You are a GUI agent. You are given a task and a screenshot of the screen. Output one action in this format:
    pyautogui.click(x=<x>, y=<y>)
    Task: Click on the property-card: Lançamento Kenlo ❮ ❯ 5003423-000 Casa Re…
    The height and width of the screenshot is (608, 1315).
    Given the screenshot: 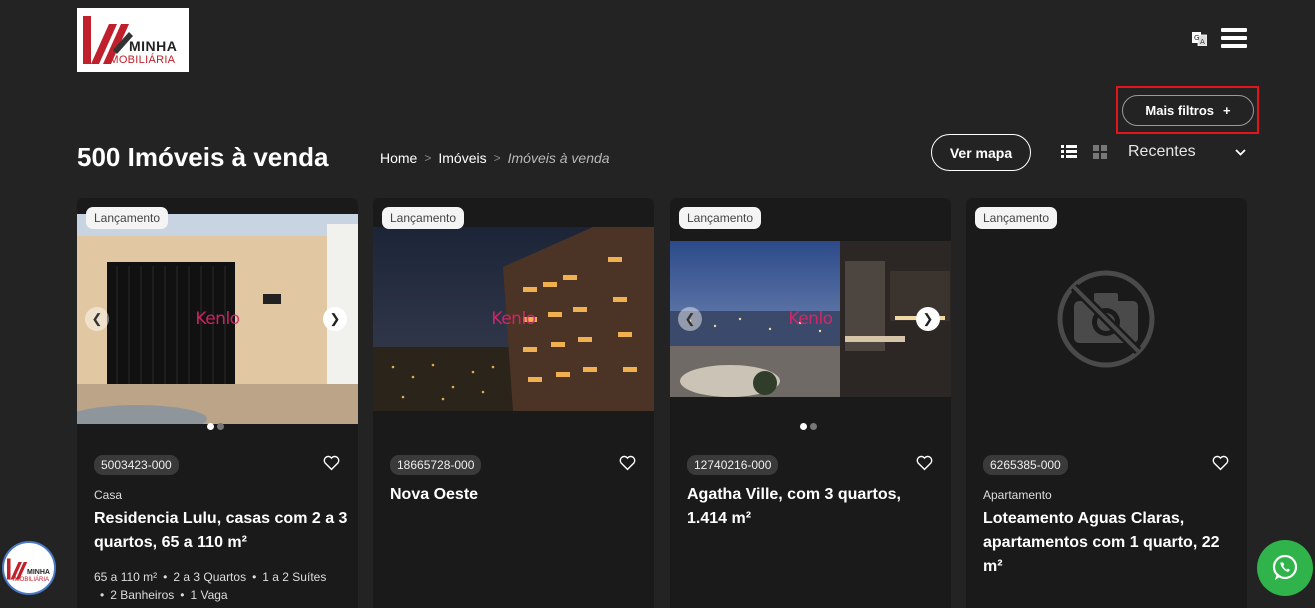 What is the action you would take?
    pyautogui.click(x=217, y=403)
    